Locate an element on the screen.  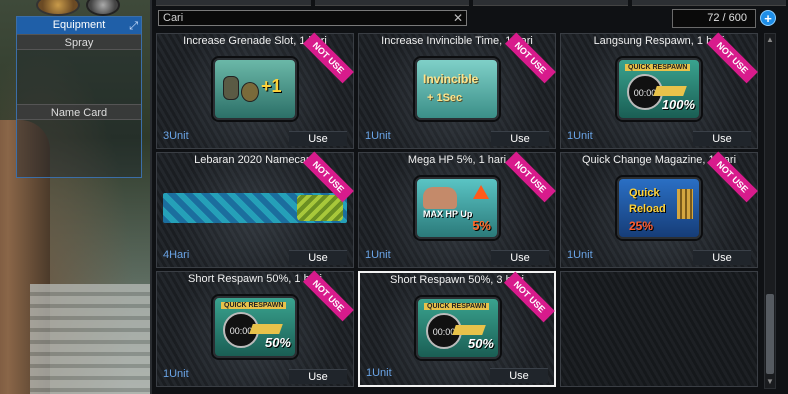
scroll-up-icon: ▲ is located at coordinates (770, 40).